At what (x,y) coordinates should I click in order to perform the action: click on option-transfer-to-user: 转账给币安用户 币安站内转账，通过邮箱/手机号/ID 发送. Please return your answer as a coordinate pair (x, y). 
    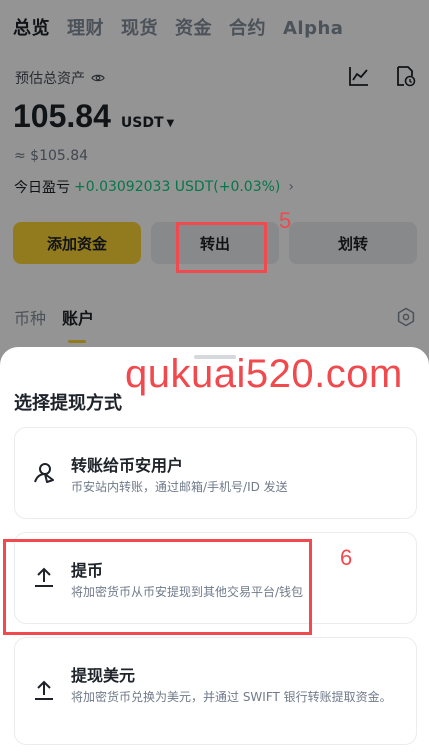
    Looking at the image, I should click on (215, 473).